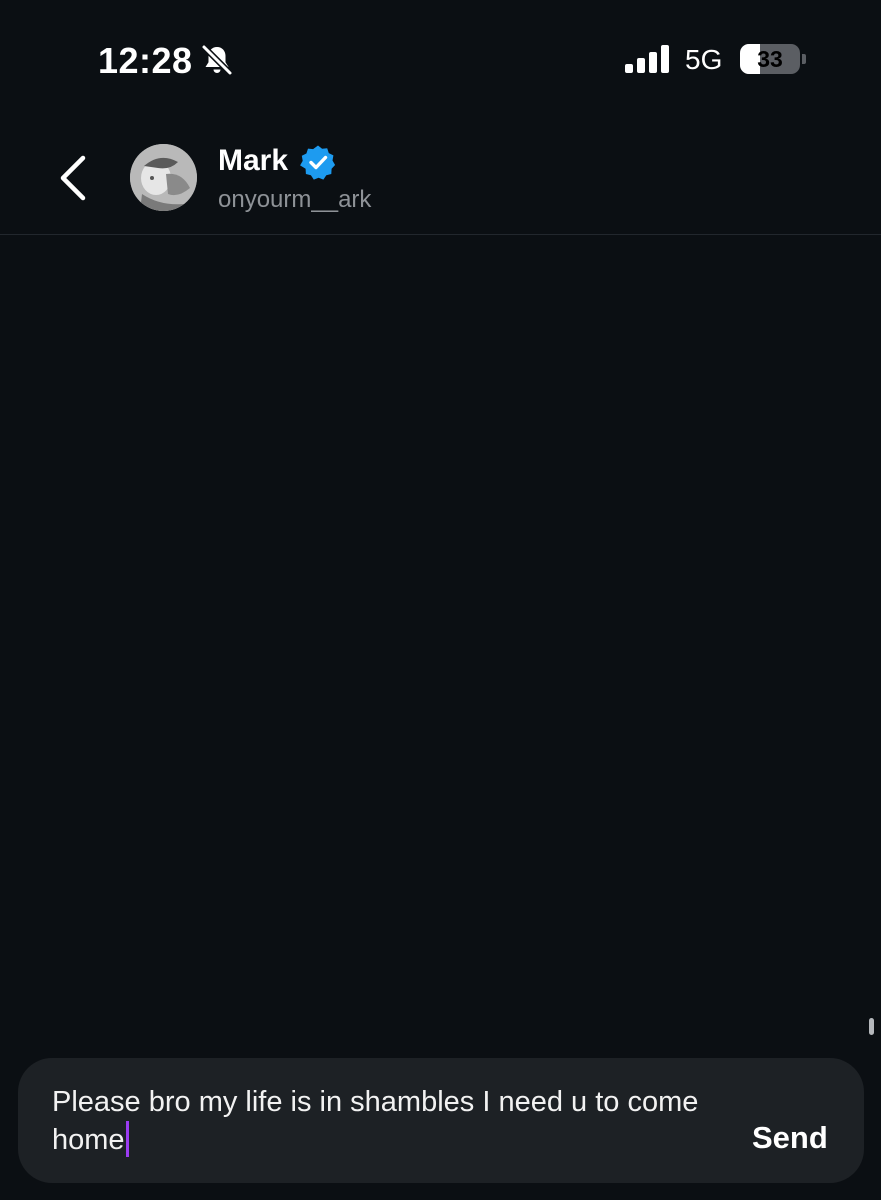 The image size is (881, 1200). What do you see at coordinates (440, 177) in the screenshot?
I see `chat-header: Mark onyourm__ark` at bounding box center [440, 177].